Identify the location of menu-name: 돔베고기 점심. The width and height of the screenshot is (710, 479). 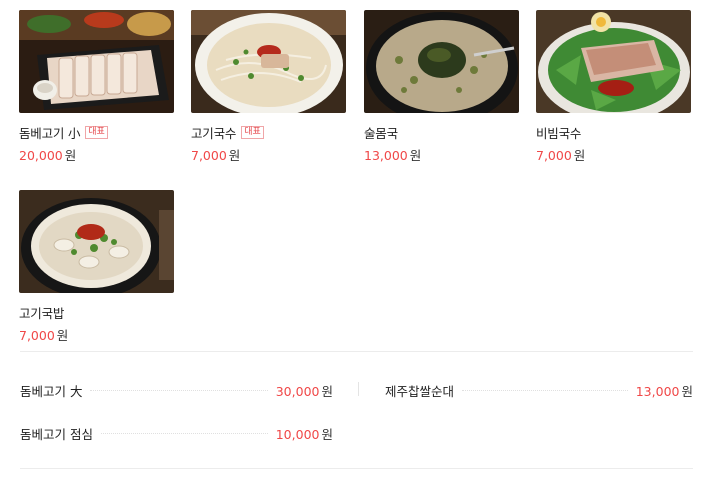
(56, 434).